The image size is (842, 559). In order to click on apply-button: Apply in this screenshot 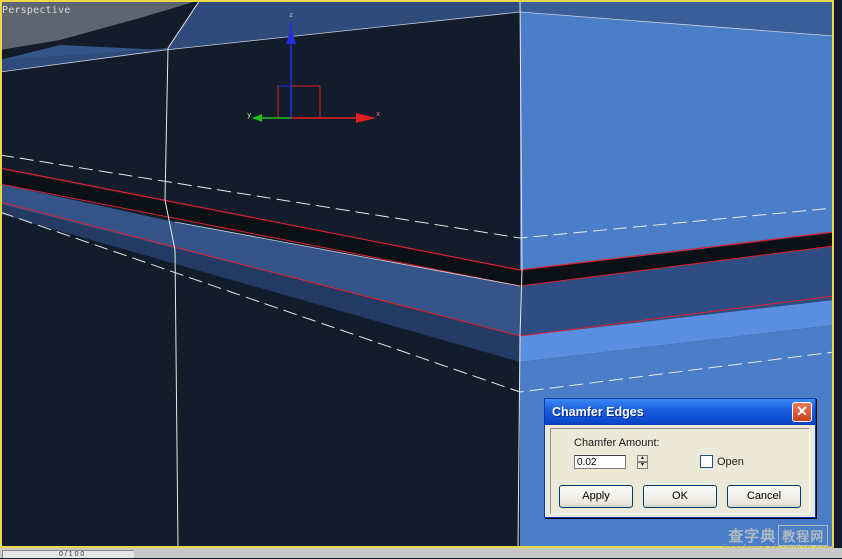, I will do `click(596, 496)`.